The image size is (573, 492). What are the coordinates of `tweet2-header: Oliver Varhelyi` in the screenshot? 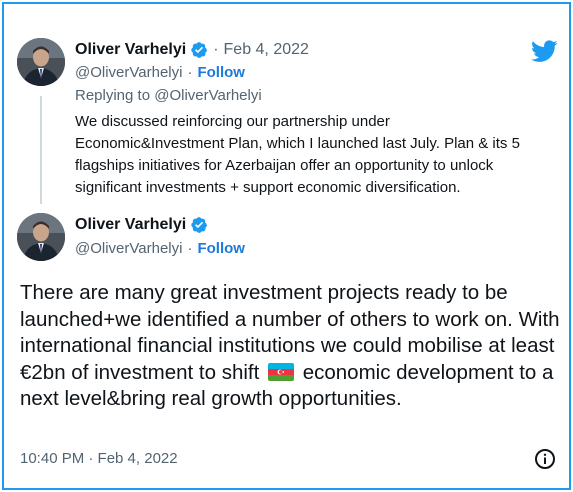 It's located at (141, 225).